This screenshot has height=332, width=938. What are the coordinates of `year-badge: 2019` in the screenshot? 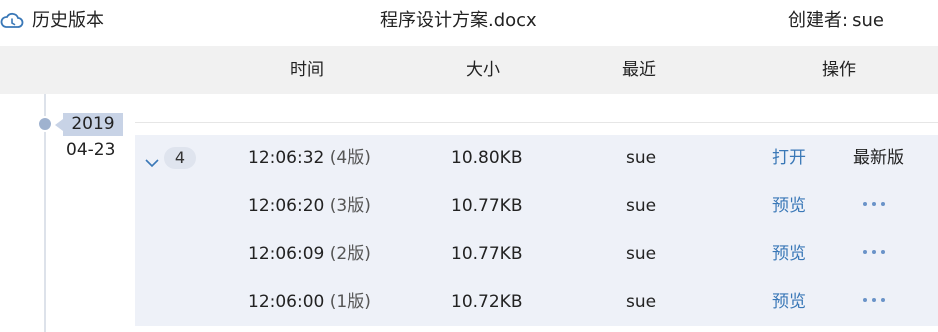 It's located at (89, 124).